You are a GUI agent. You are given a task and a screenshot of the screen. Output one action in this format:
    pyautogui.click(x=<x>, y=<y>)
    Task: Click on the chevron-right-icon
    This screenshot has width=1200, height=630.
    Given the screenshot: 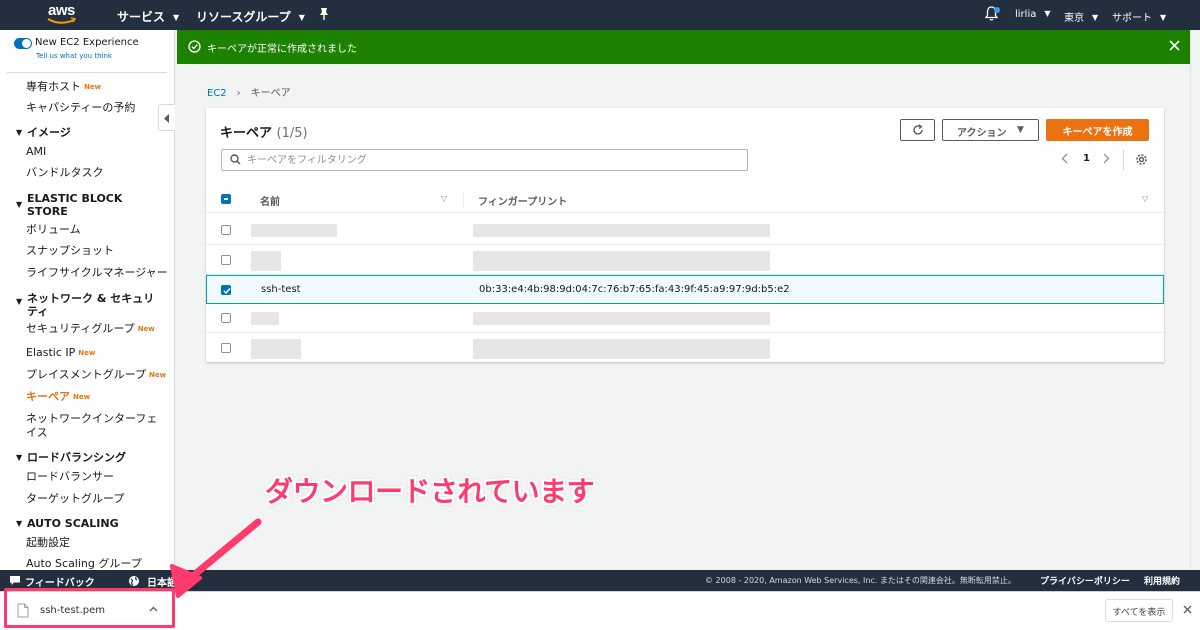 What is the action you would take?
    pyautogui.click(x=1106, y=158)
    